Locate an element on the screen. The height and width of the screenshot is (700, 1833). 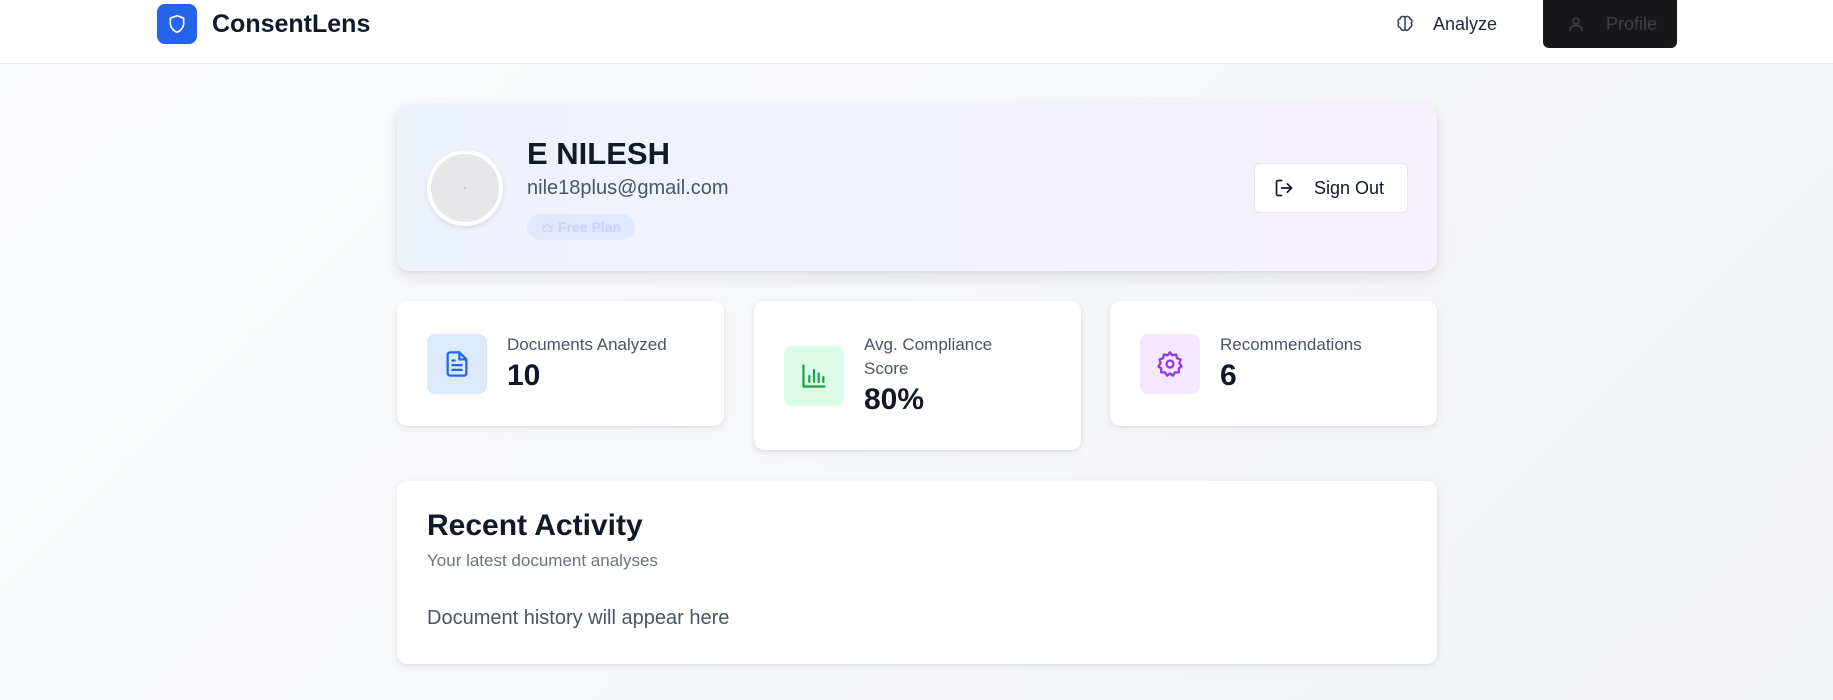
recent-activity-subtitle: Your latest document analyses is located at coordinates (542, 560).